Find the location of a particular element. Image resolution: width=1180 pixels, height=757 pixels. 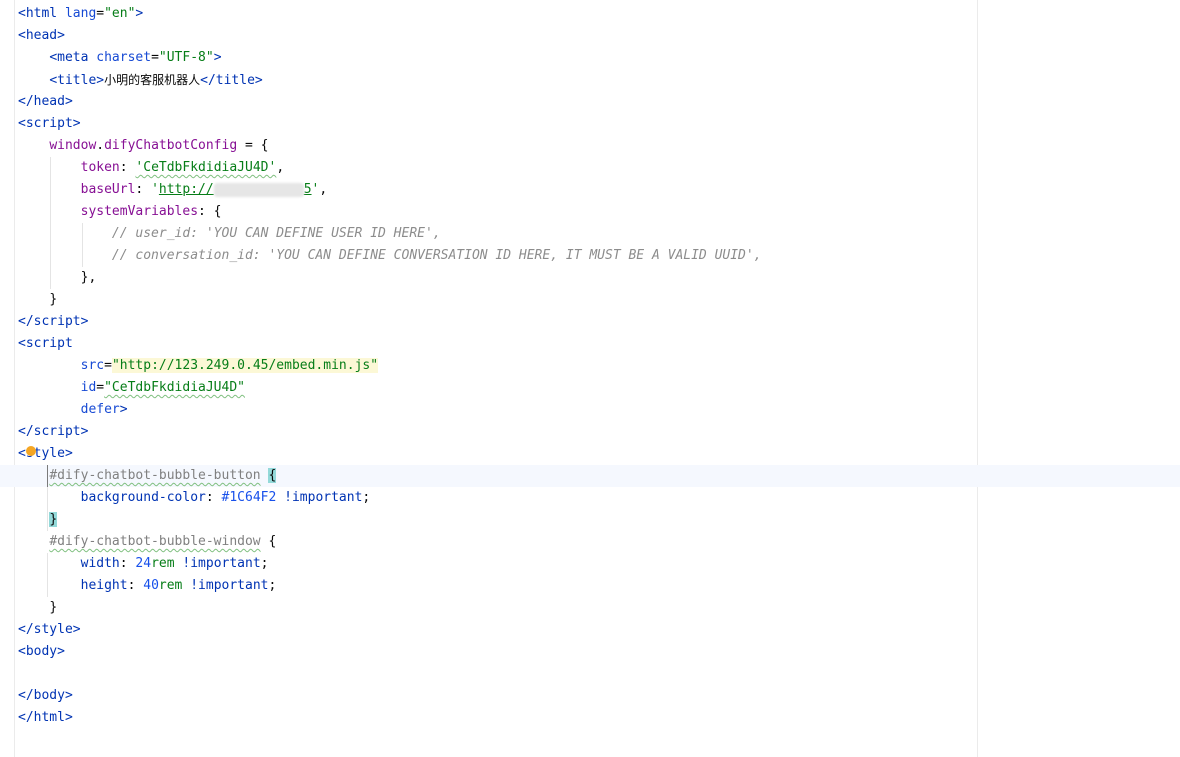

base-url-link: http:// is located at coordinates (186, 189).